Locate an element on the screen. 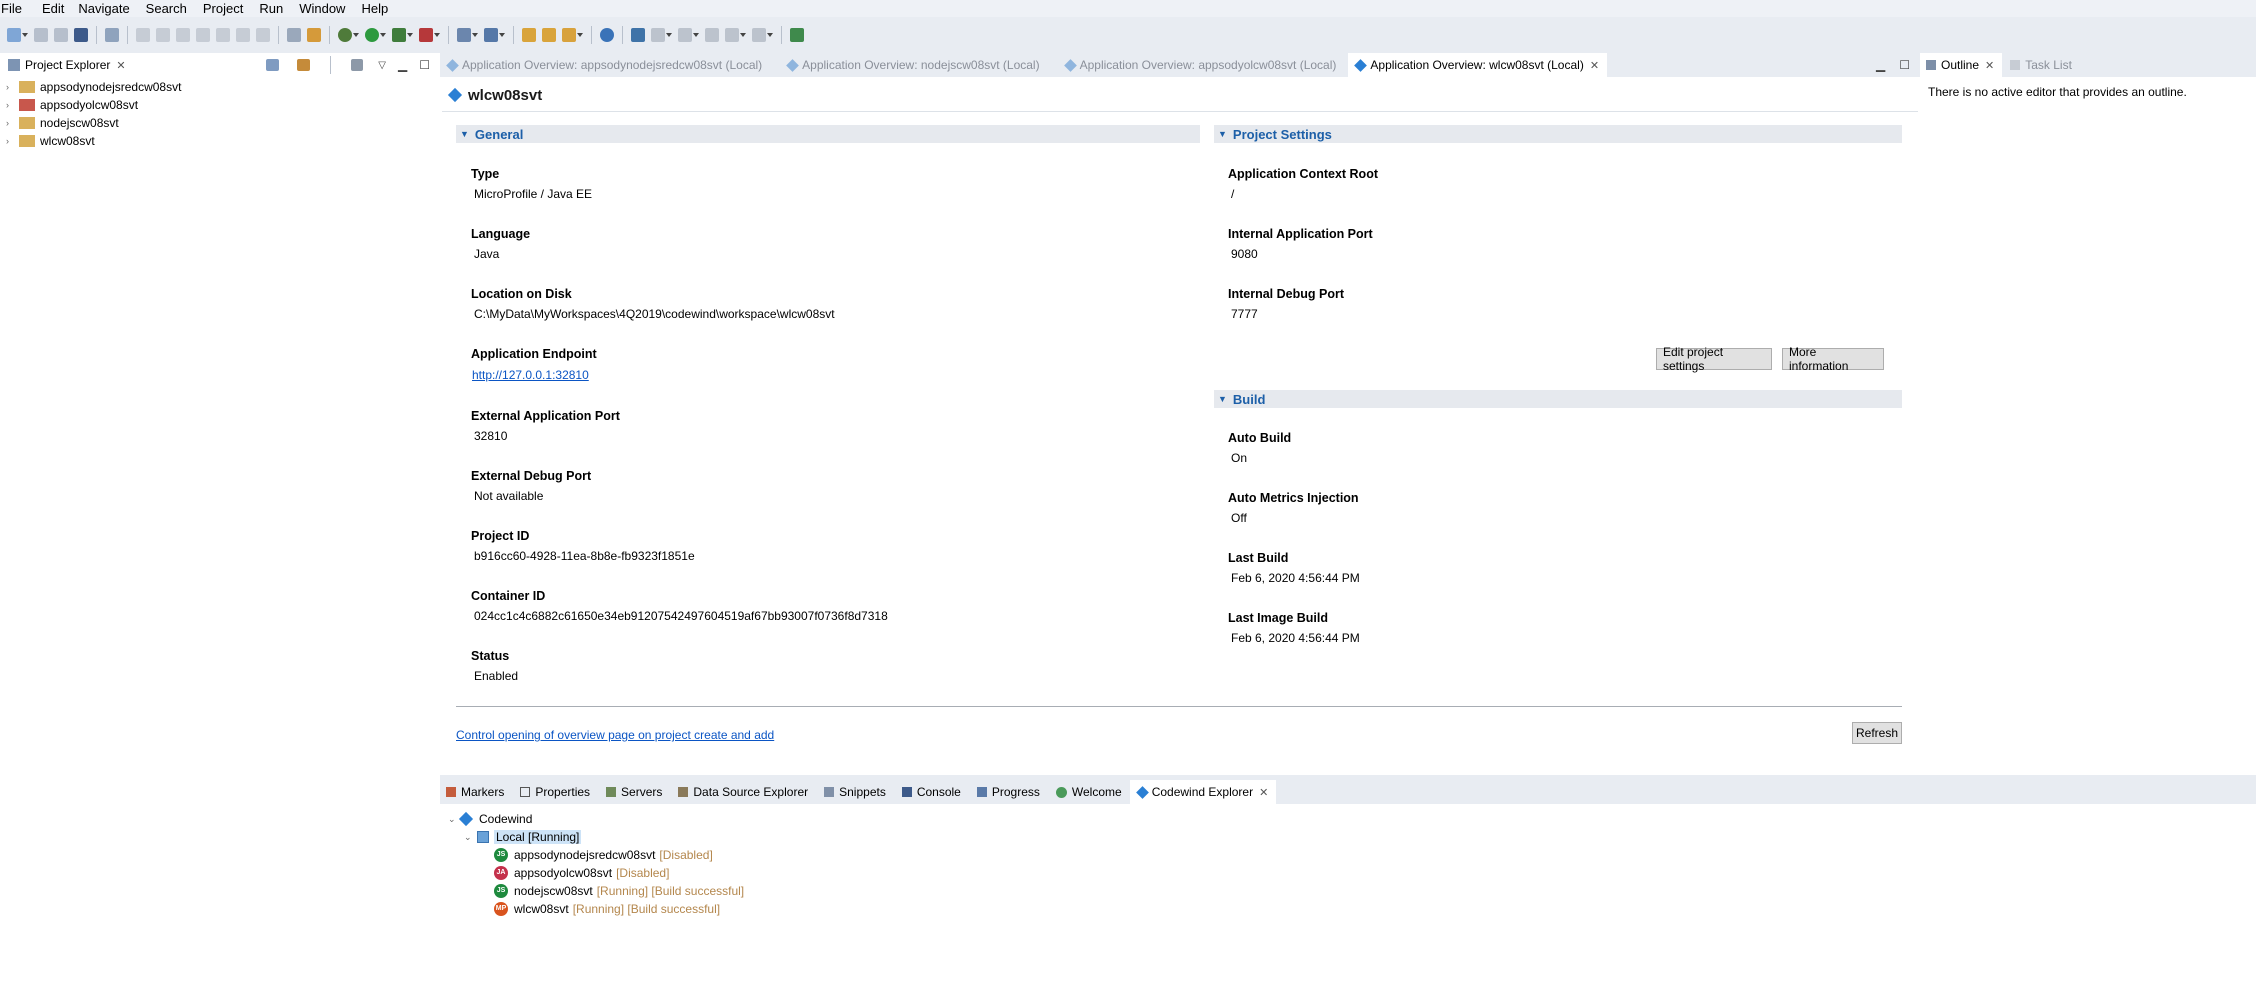  save-all-icon is located at coordinates (61, 35).